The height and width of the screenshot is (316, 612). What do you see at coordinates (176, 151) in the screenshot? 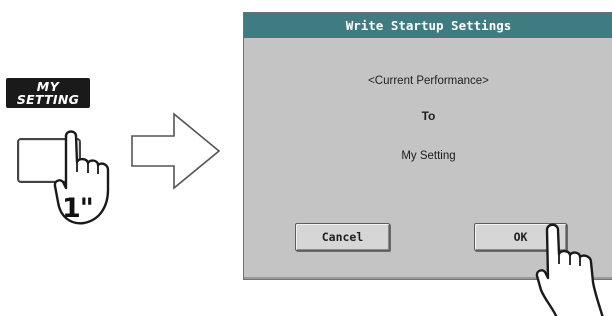
I see `right-arrow-icon` at bounding box center [176, 151].